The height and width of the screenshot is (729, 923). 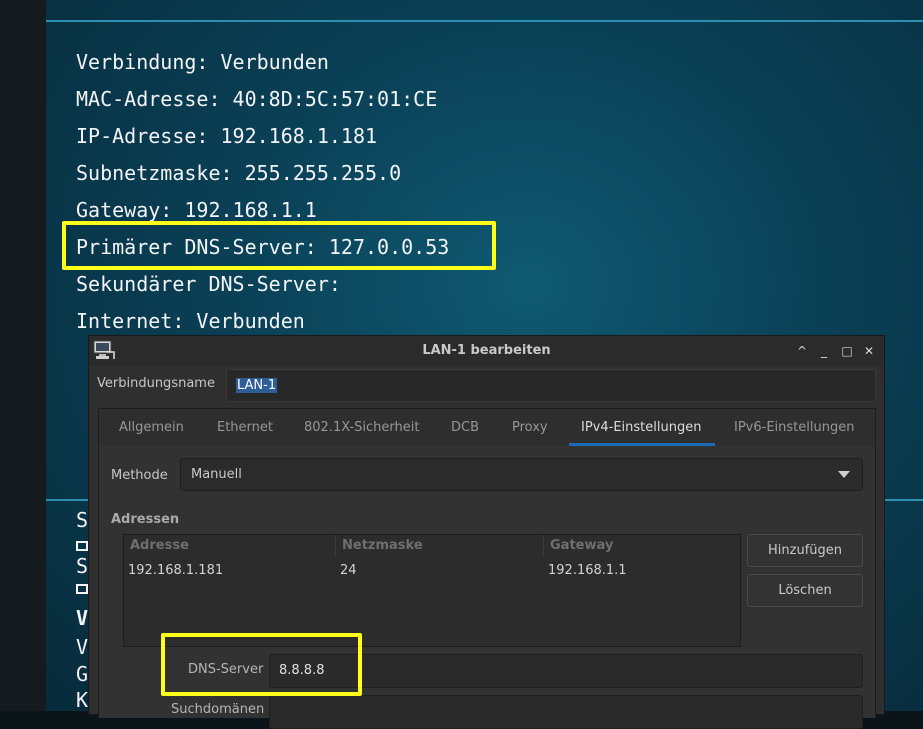 What do you see at coordinates (279, 245) in the screenshot?
I see `primary-dns-highlight` at bounding box center [279, 245].